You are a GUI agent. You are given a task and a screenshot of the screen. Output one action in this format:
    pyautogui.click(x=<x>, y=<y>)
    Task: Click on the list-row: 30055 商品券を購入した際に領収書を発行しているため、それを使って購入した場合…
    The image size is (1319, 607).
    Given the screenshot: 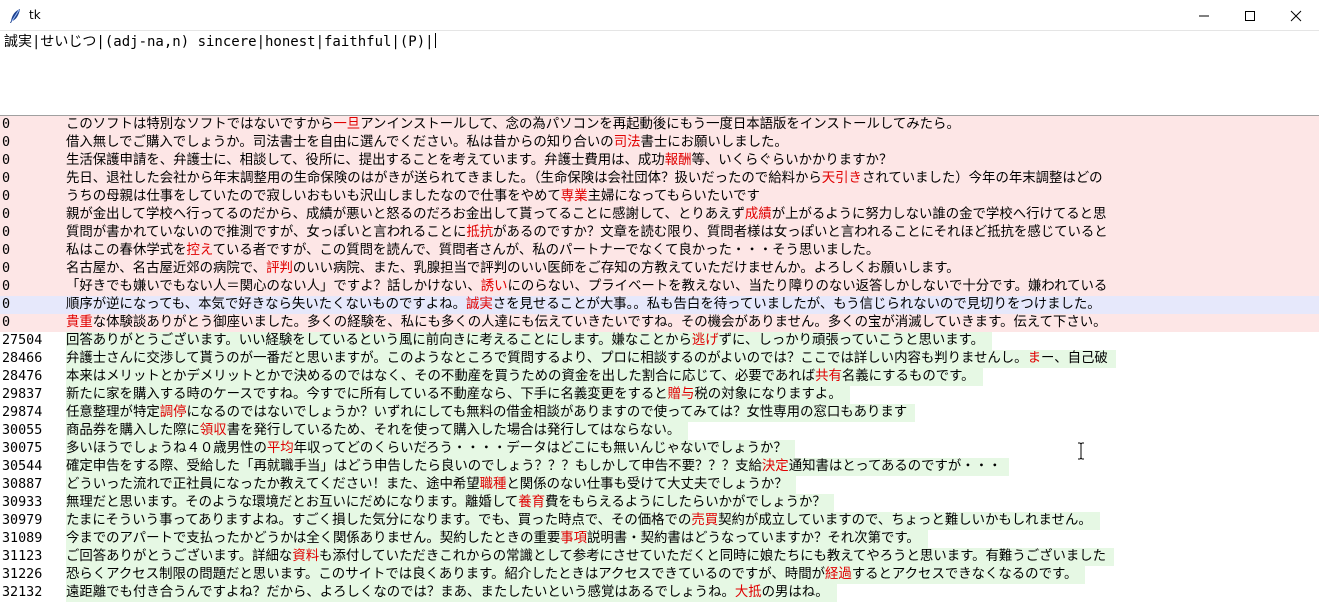 What is the action you would take?
    pyautogui.click(x=659, y=431)
    